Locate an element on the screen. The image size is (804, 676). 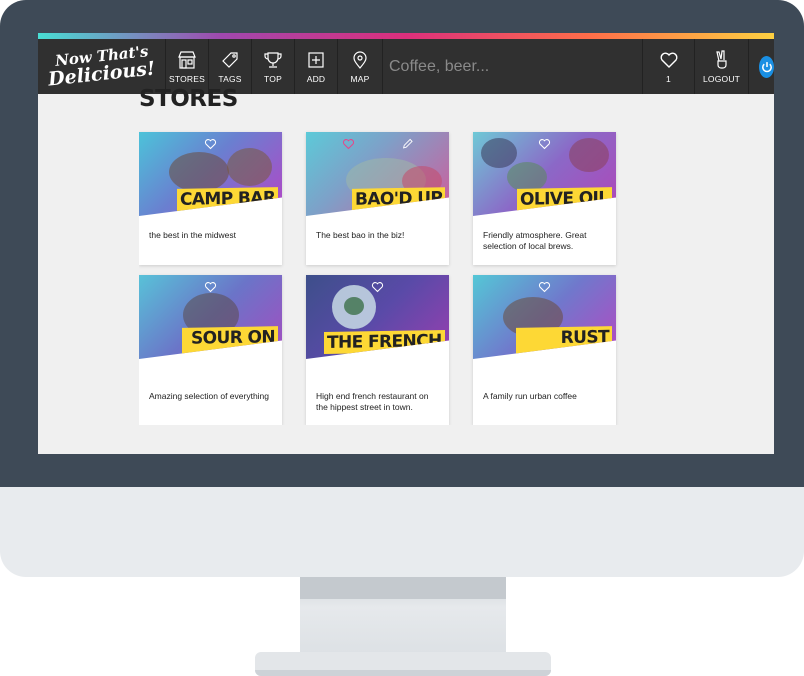
nav-hearts: 1 is located at coordinates (668, 66).